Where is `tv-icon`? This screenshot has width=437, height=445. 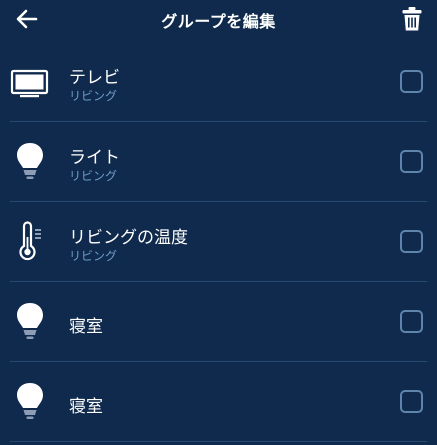
tv-icon is located at coordinates (30, 82).